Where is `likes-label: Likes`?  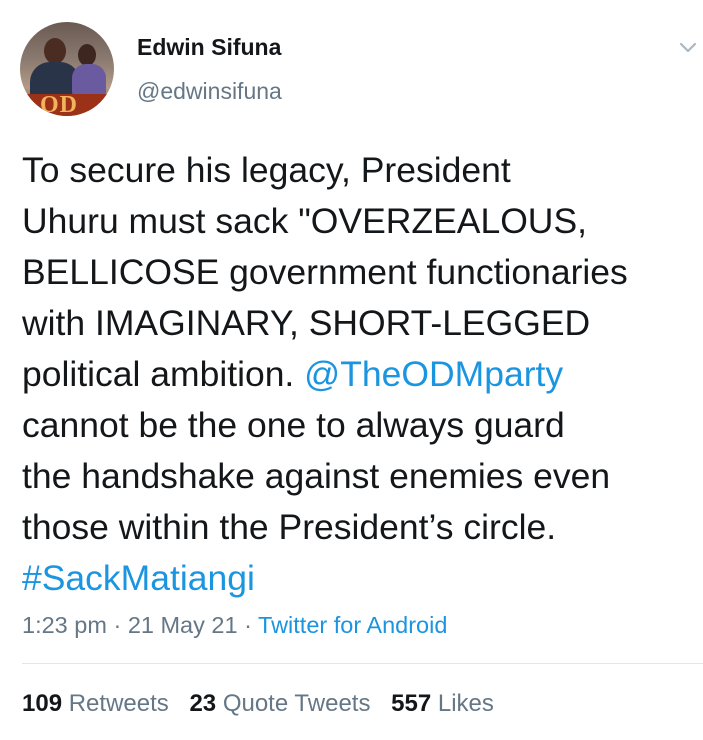
likes-label: Likes is located at coordinates (465, 703).